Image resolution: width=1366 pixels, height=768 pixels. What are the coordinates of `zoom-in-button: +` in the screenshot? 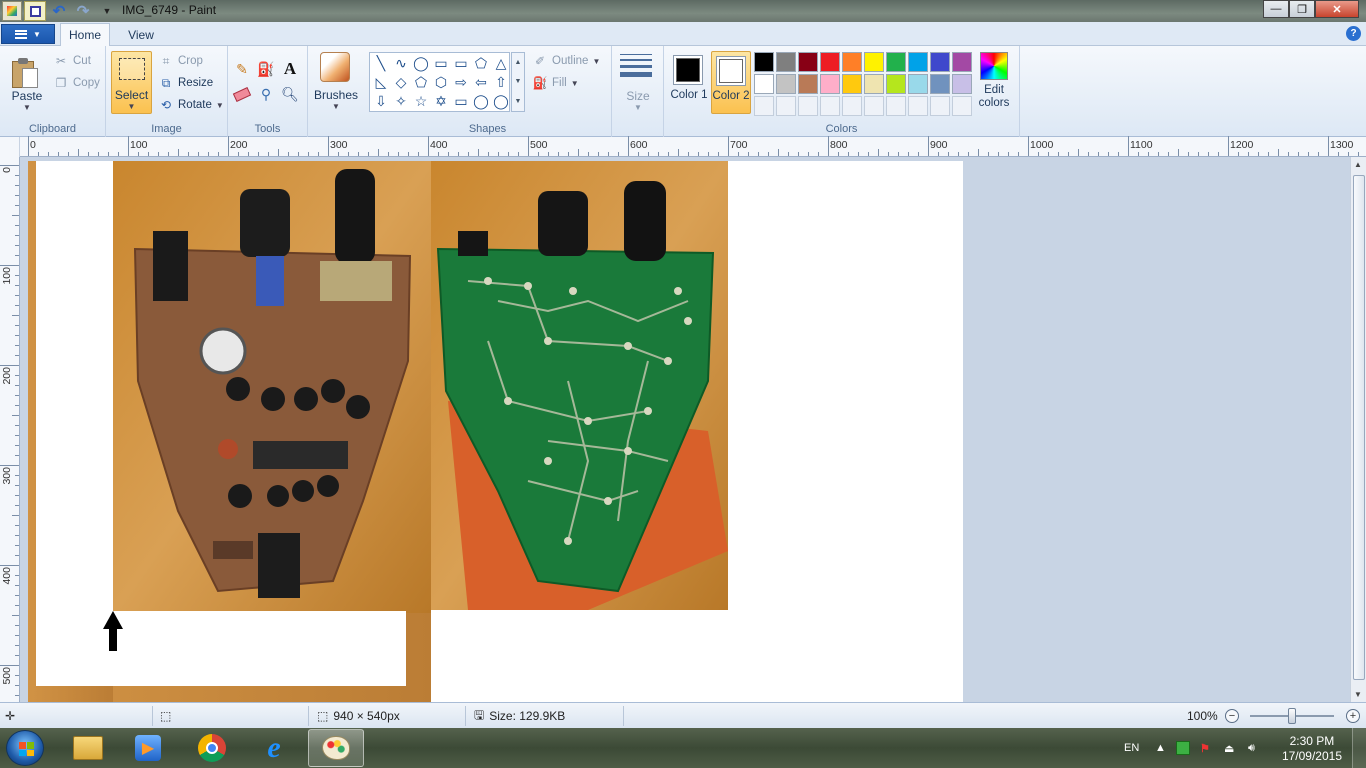 It's located at (1353, 716).